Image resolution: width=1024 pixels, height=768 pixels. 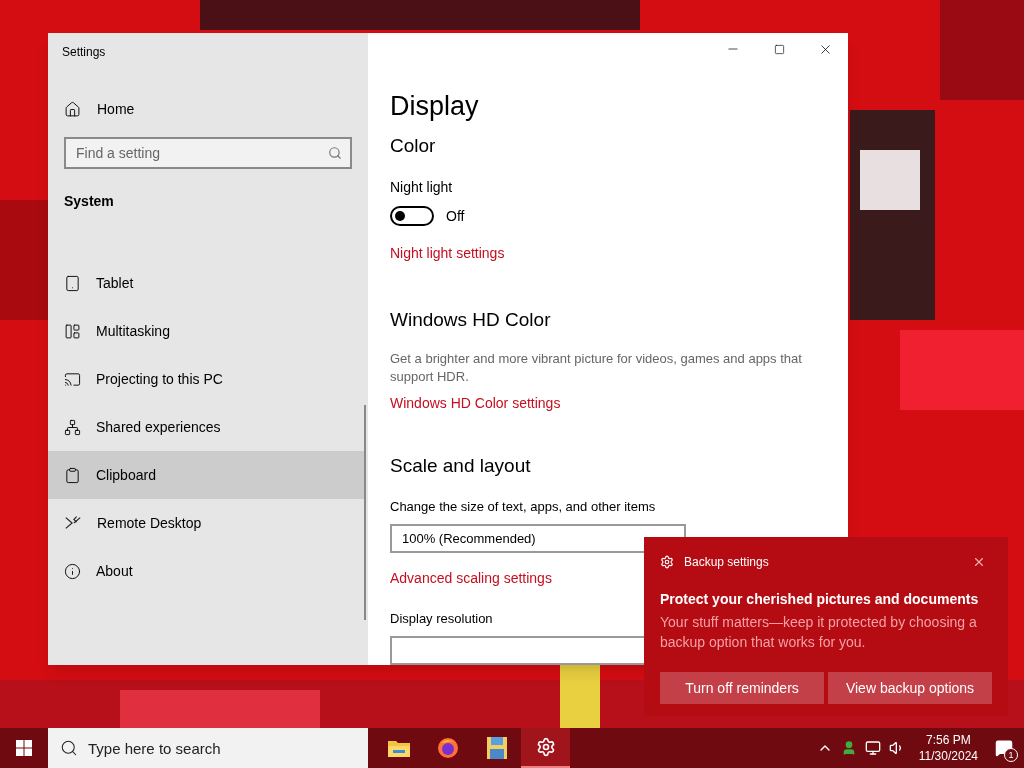 I want to click on home-link: Home, so click(x=99, y=109).